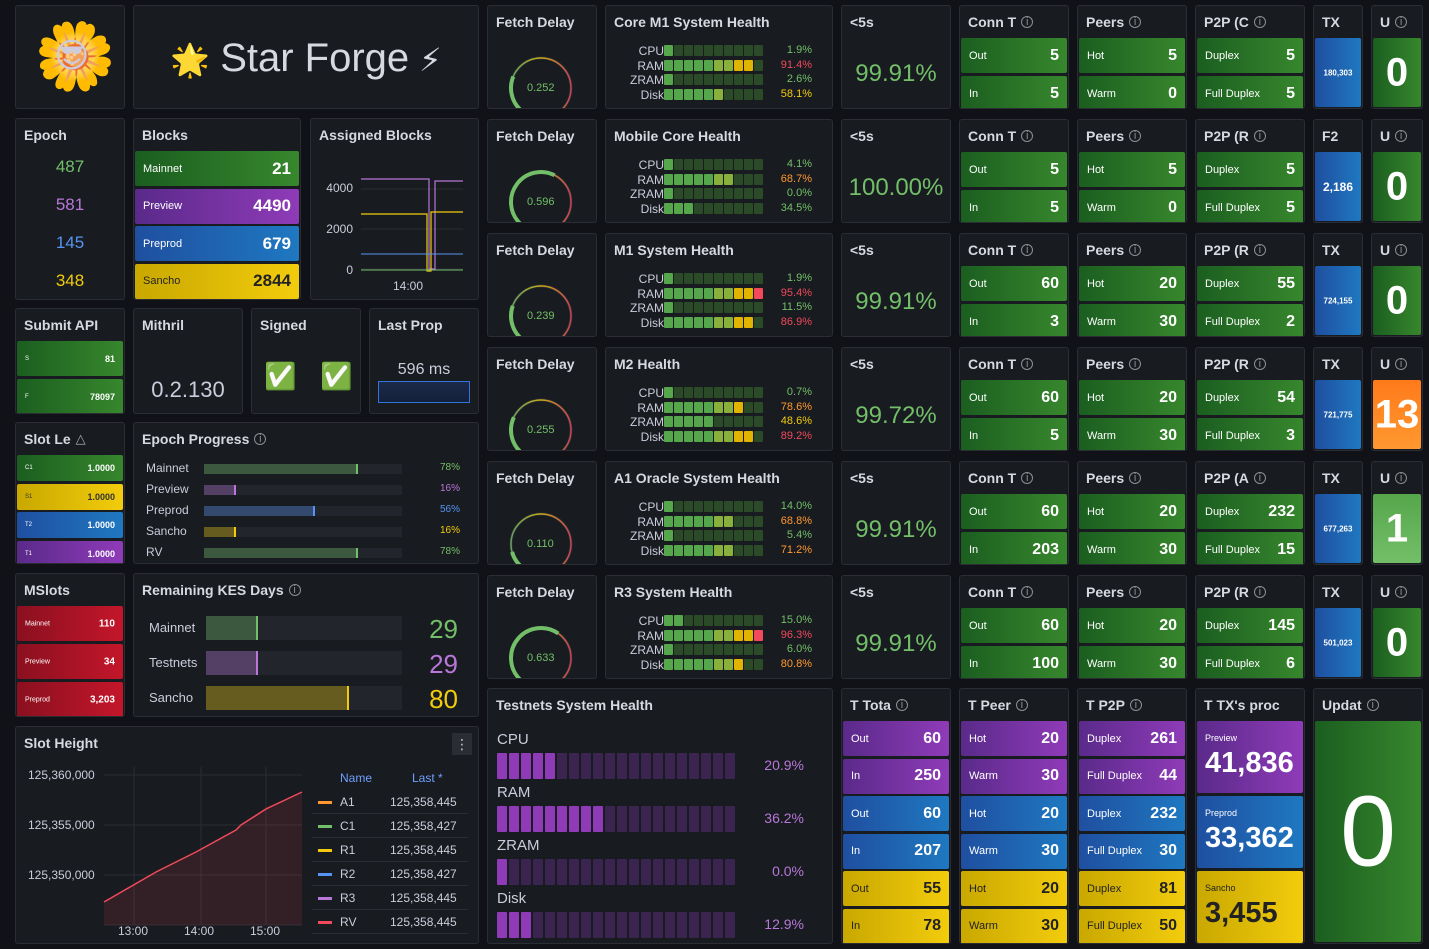 The width and height of the screenshot is (1429, 949). Describe the element at coordinates (462, 744) in the screenshot. I see `panel-menu-icon: ⋮` at that location.